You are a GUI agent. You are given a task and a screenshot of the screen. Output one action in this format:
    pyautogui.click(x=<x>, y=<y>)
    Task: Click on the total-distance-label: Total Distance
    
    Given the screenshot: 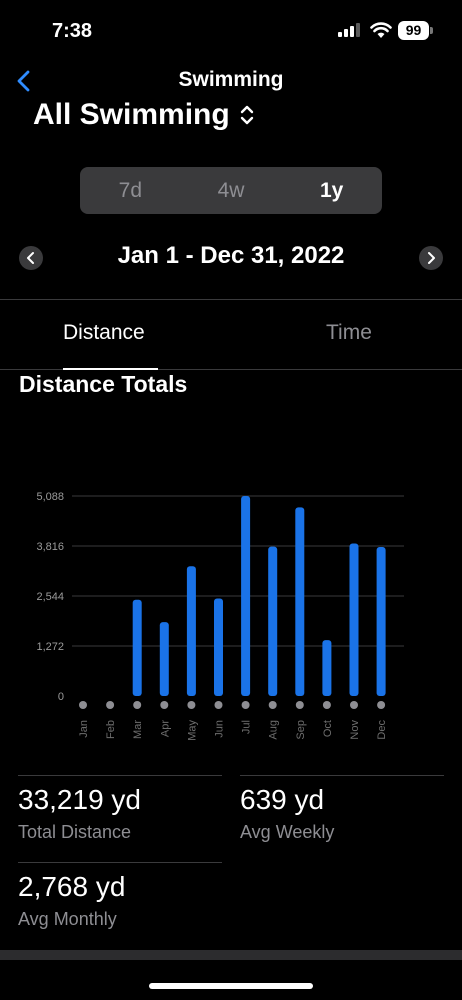 What is the action you would take?
    pyautogui.click(x=75, y=832)
    